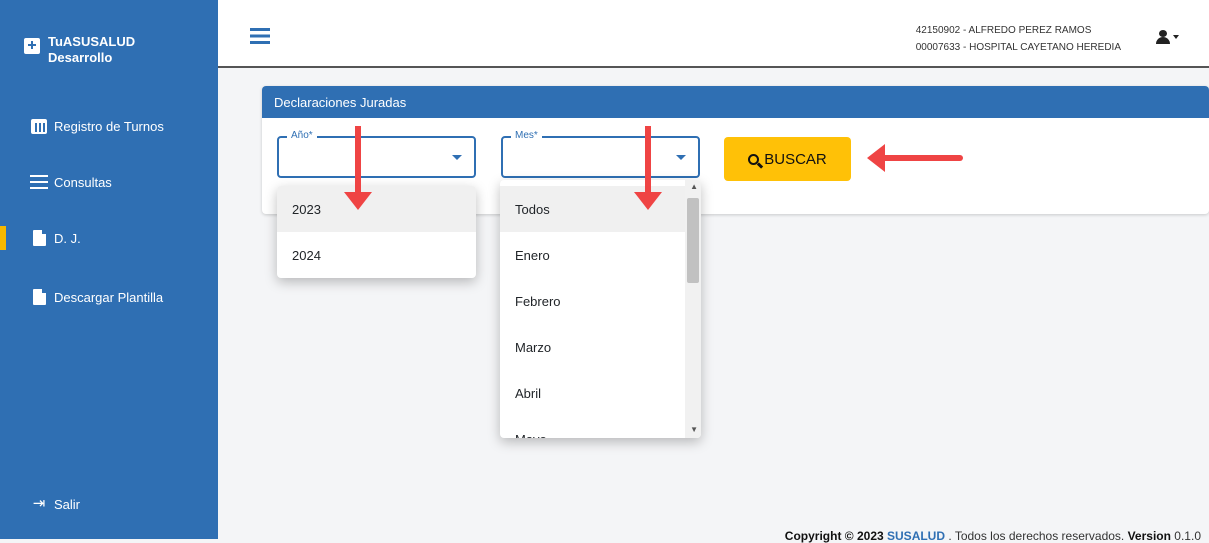 Image resolution: width=1209 pixels, height=543 pixels. Describe the element at coordinates (693, 309) in the screenshot. I see `scrollbar: ▲ ▼` at that location.